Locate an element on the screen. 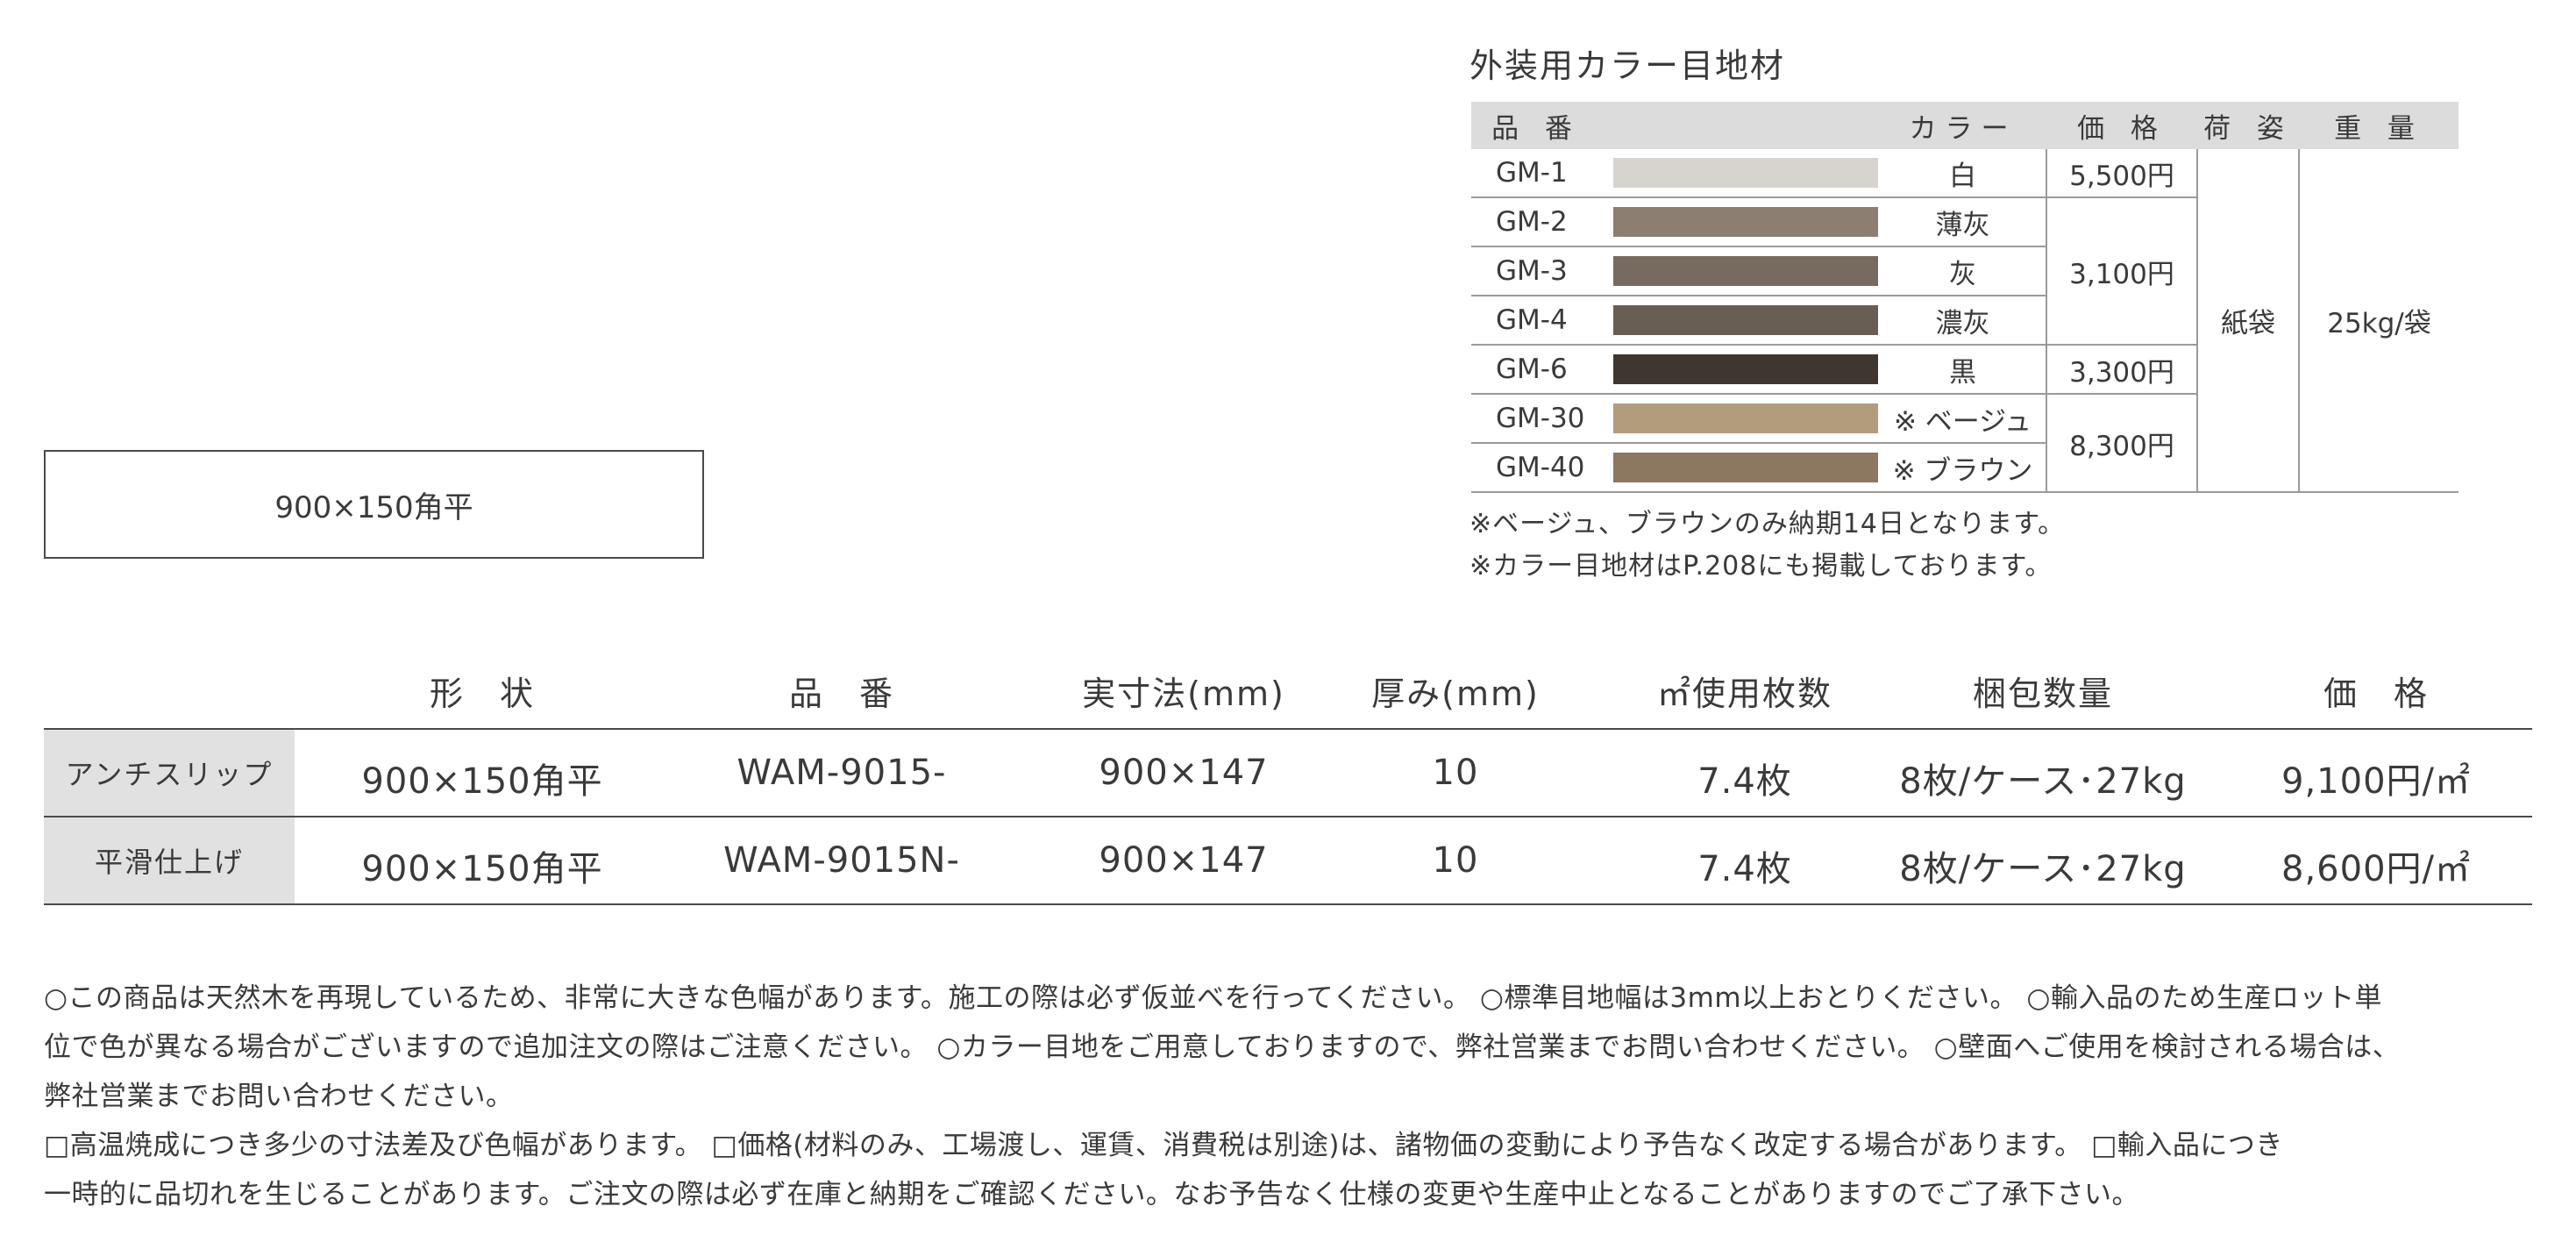 The image size is (2576, 1235). code-cell: GM-6 is located at coordinates (1536, 370).